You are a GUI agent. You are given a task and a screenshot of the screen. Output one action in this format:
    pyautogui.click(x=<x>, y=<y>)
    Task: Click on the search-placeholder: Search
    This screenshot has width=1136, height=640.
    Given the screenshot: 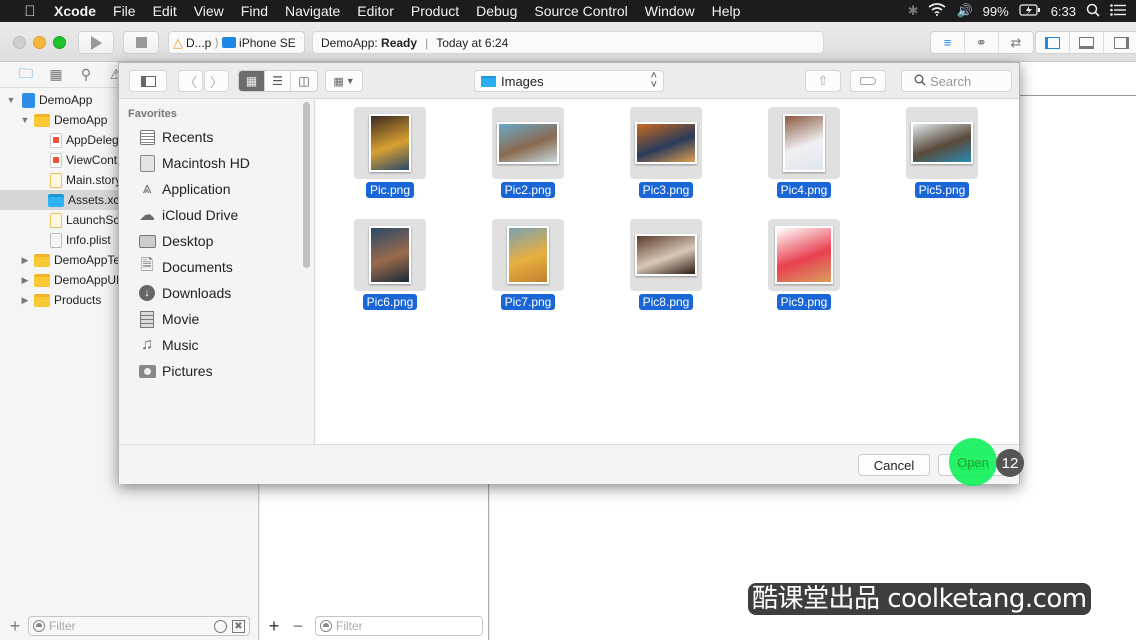 What is the action you would take?
    pyautogui.click(x=951, y=81)
    